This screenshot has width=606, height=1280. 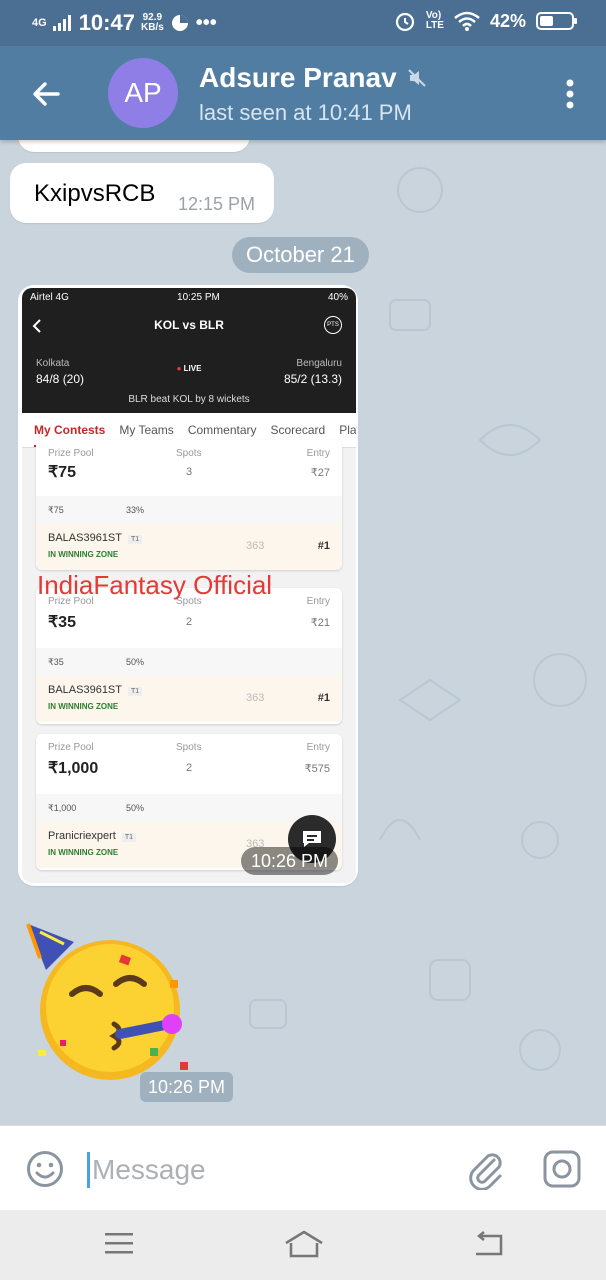 I want to click on tab-scorecard: Scorecard, so click(x=298, y=430).